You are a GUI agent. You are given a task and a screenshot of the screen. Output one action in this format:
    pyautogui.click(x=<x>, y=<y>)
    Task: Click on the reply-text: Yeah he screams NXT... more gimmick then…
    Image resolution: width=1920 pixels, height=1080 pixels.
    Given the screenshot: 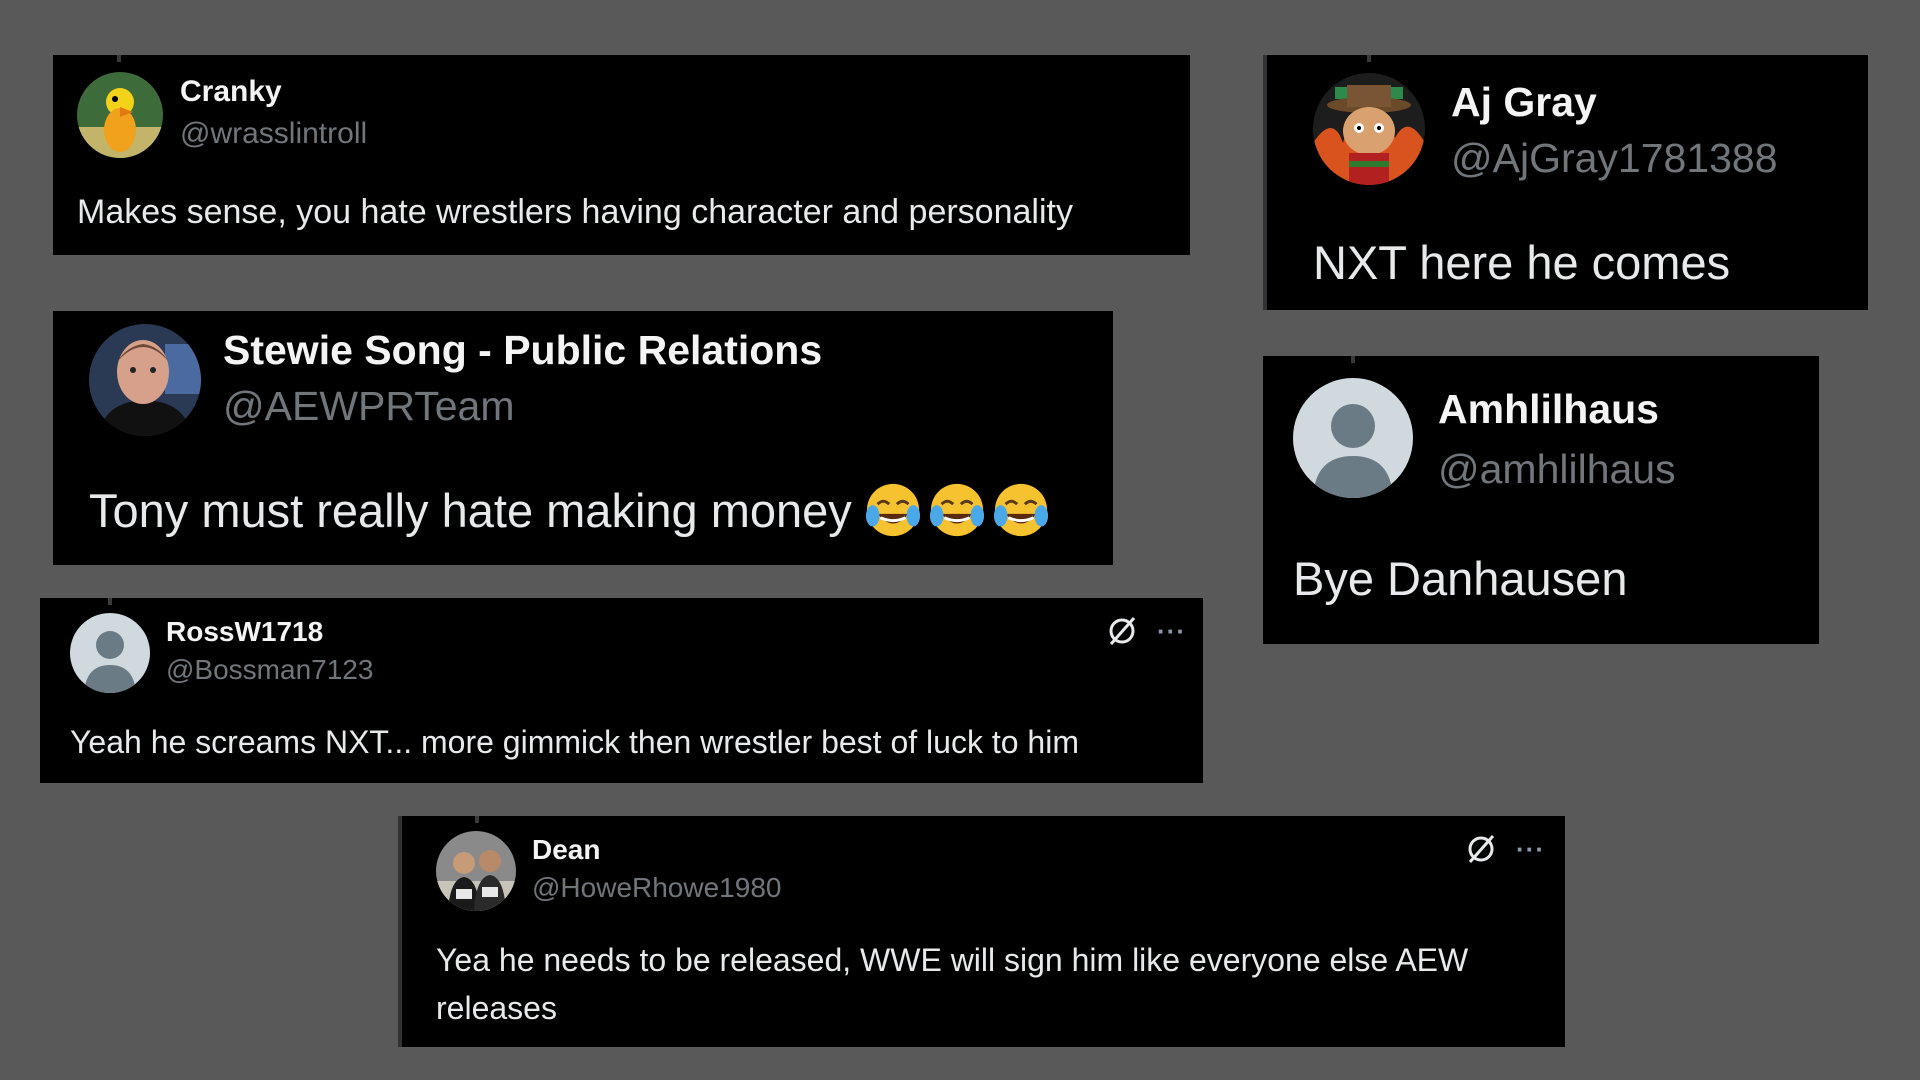 What is the action you would take?
    pyautogui.click(x=574, y=742)
    